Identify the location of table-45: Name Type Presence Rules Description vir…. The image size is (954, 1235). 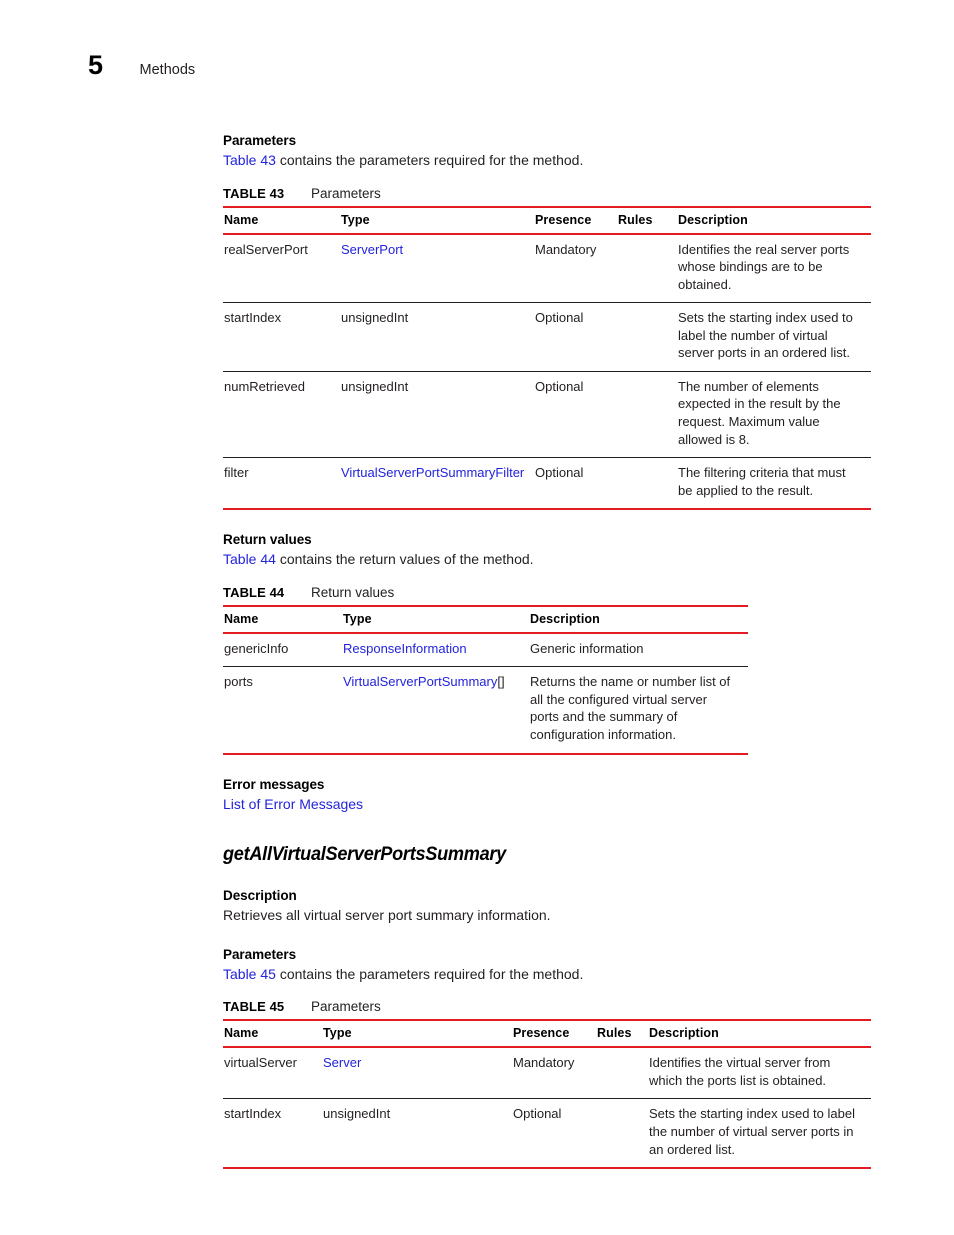
(547, 1094).